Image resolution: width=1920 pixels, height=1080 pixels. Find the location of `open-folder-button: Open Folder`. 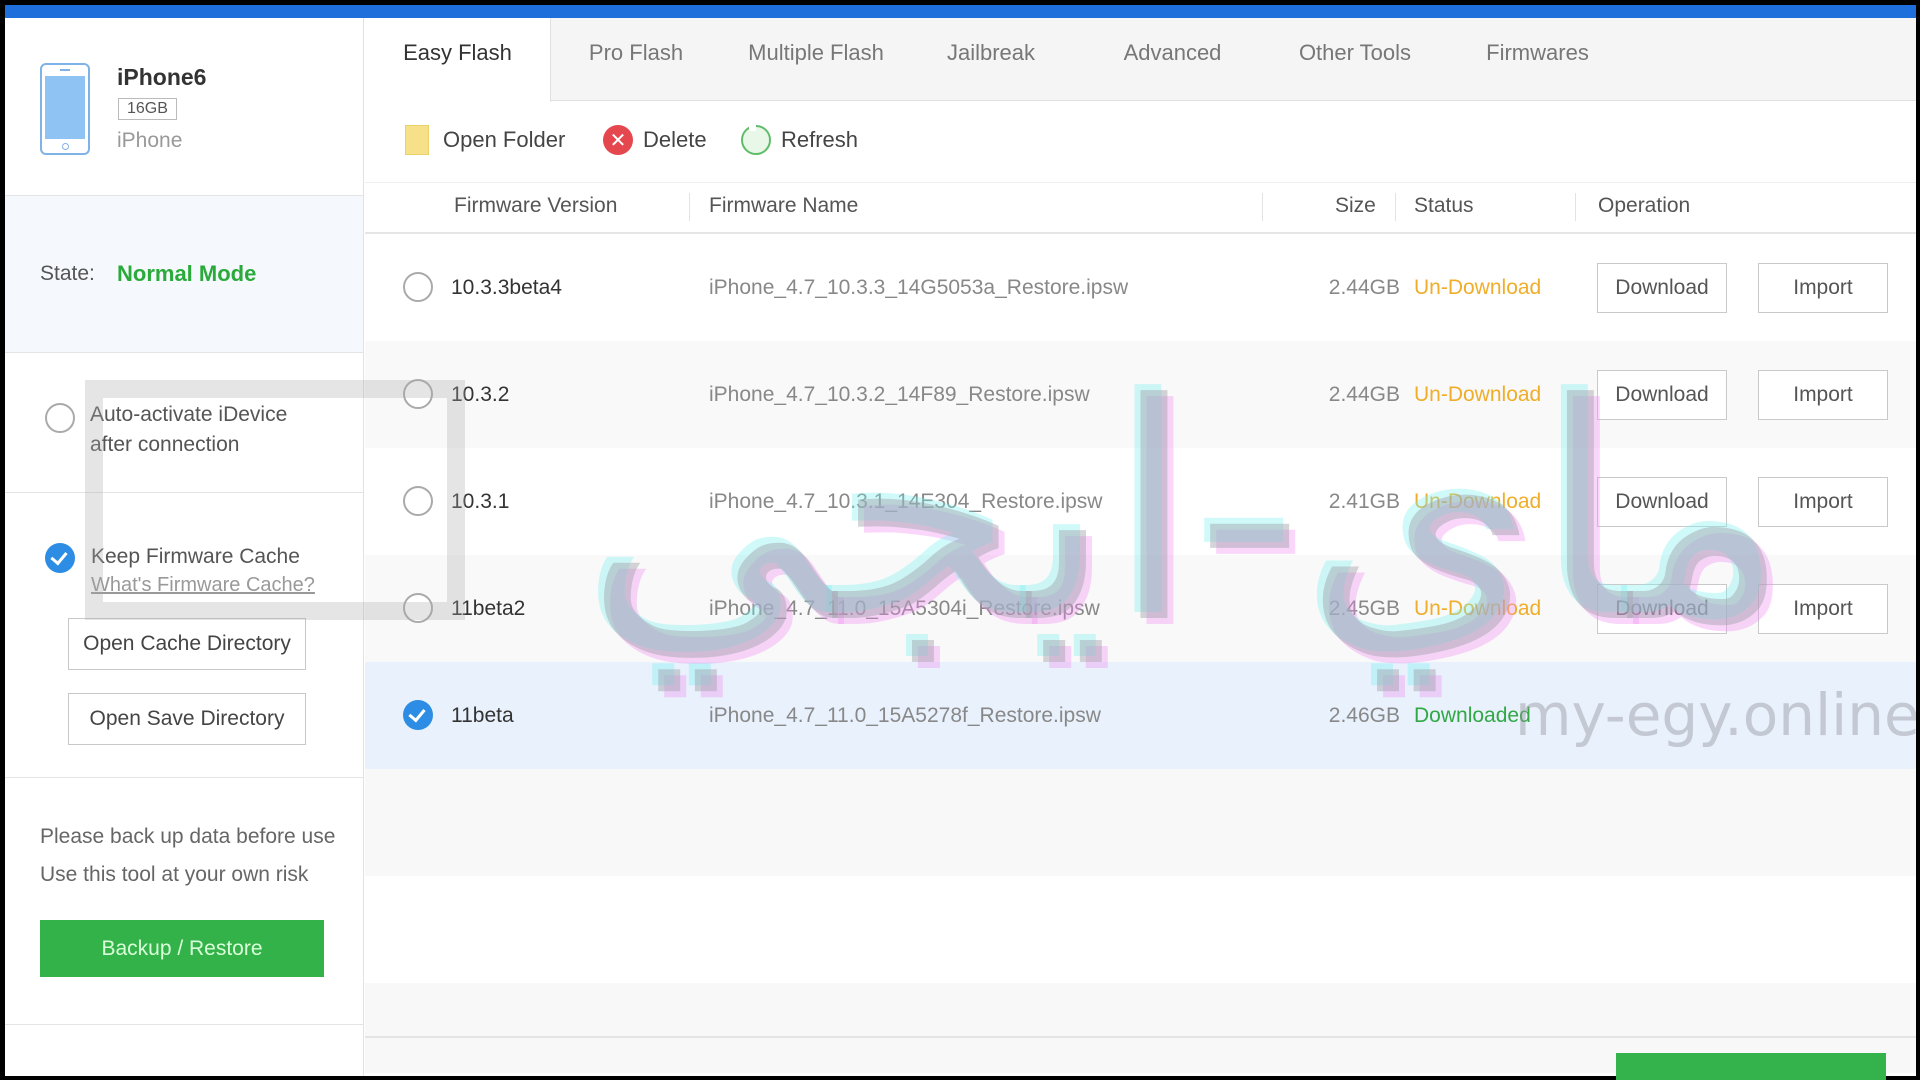

open-folder-button: Open Folder is located at coordinates (485, 140).